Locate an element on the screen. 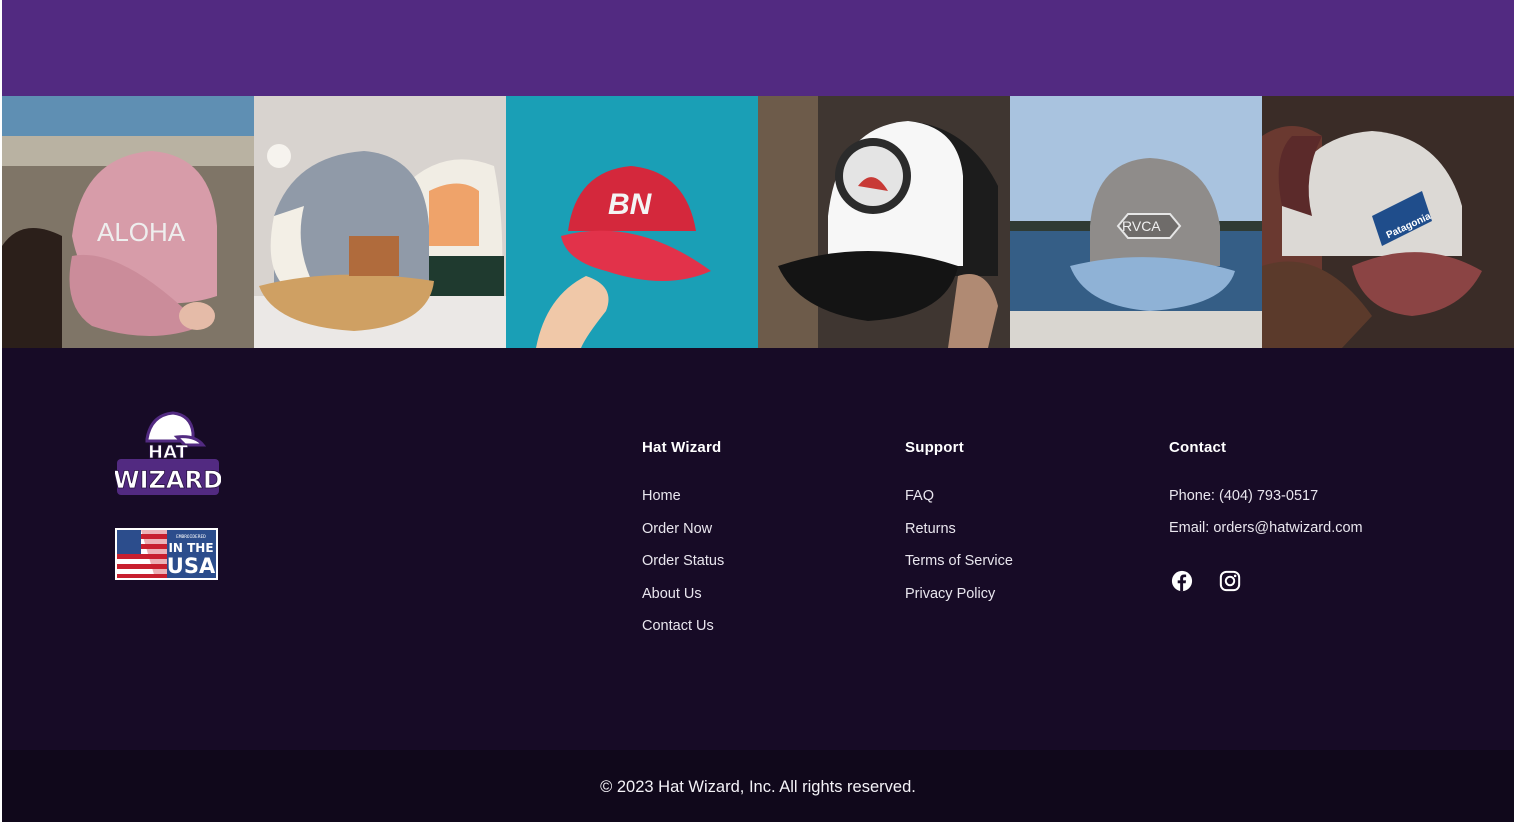 The width and height of the screenshot is (1514, 822). footer-heading-hat-wizard: Hat Wizard is located at coordinates (682, 447).